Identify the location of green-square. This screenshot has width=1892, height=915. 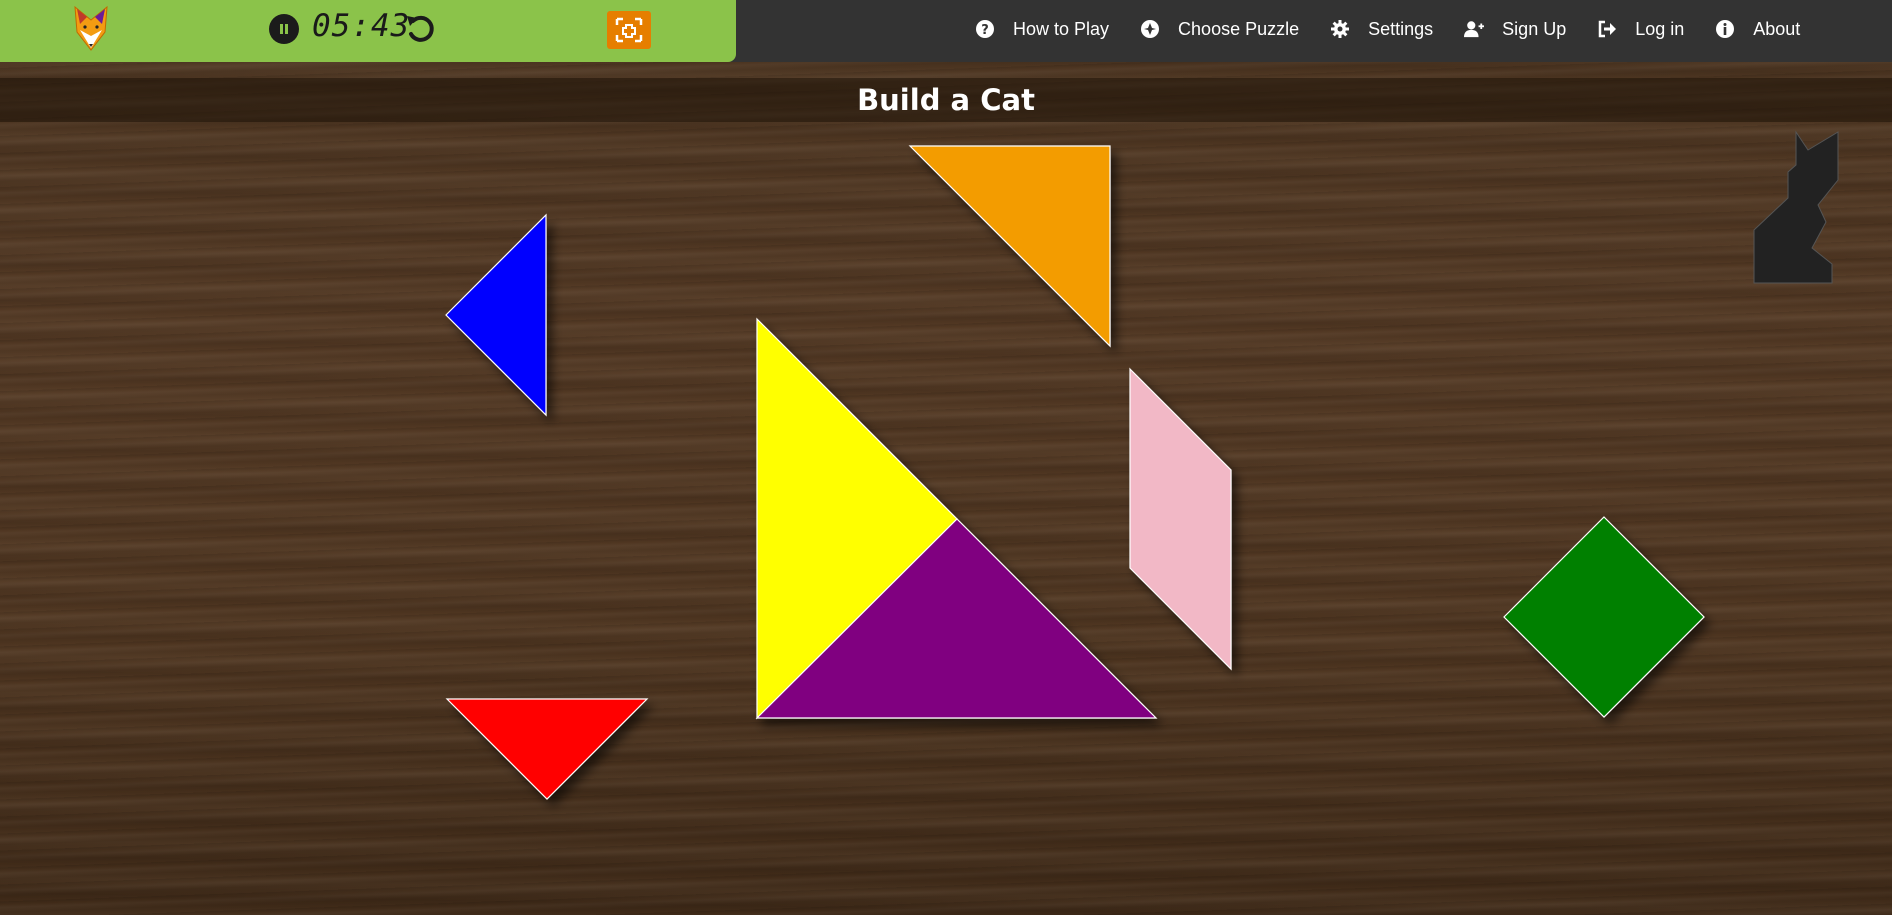
(1604, 617).